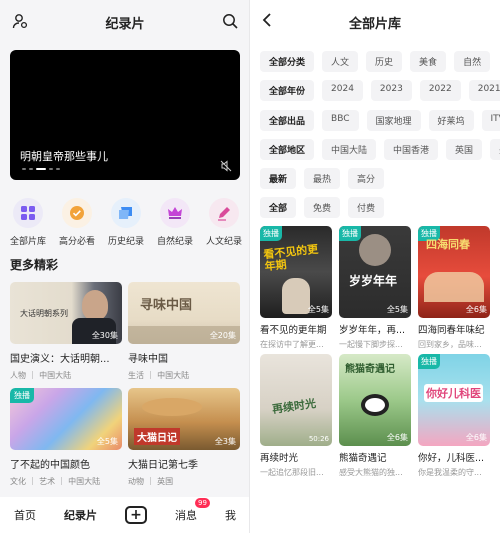 The width and height of the screenshot is (500, 533). I want to click on poster-title: 四海同春年味纪, so click(451, 330).